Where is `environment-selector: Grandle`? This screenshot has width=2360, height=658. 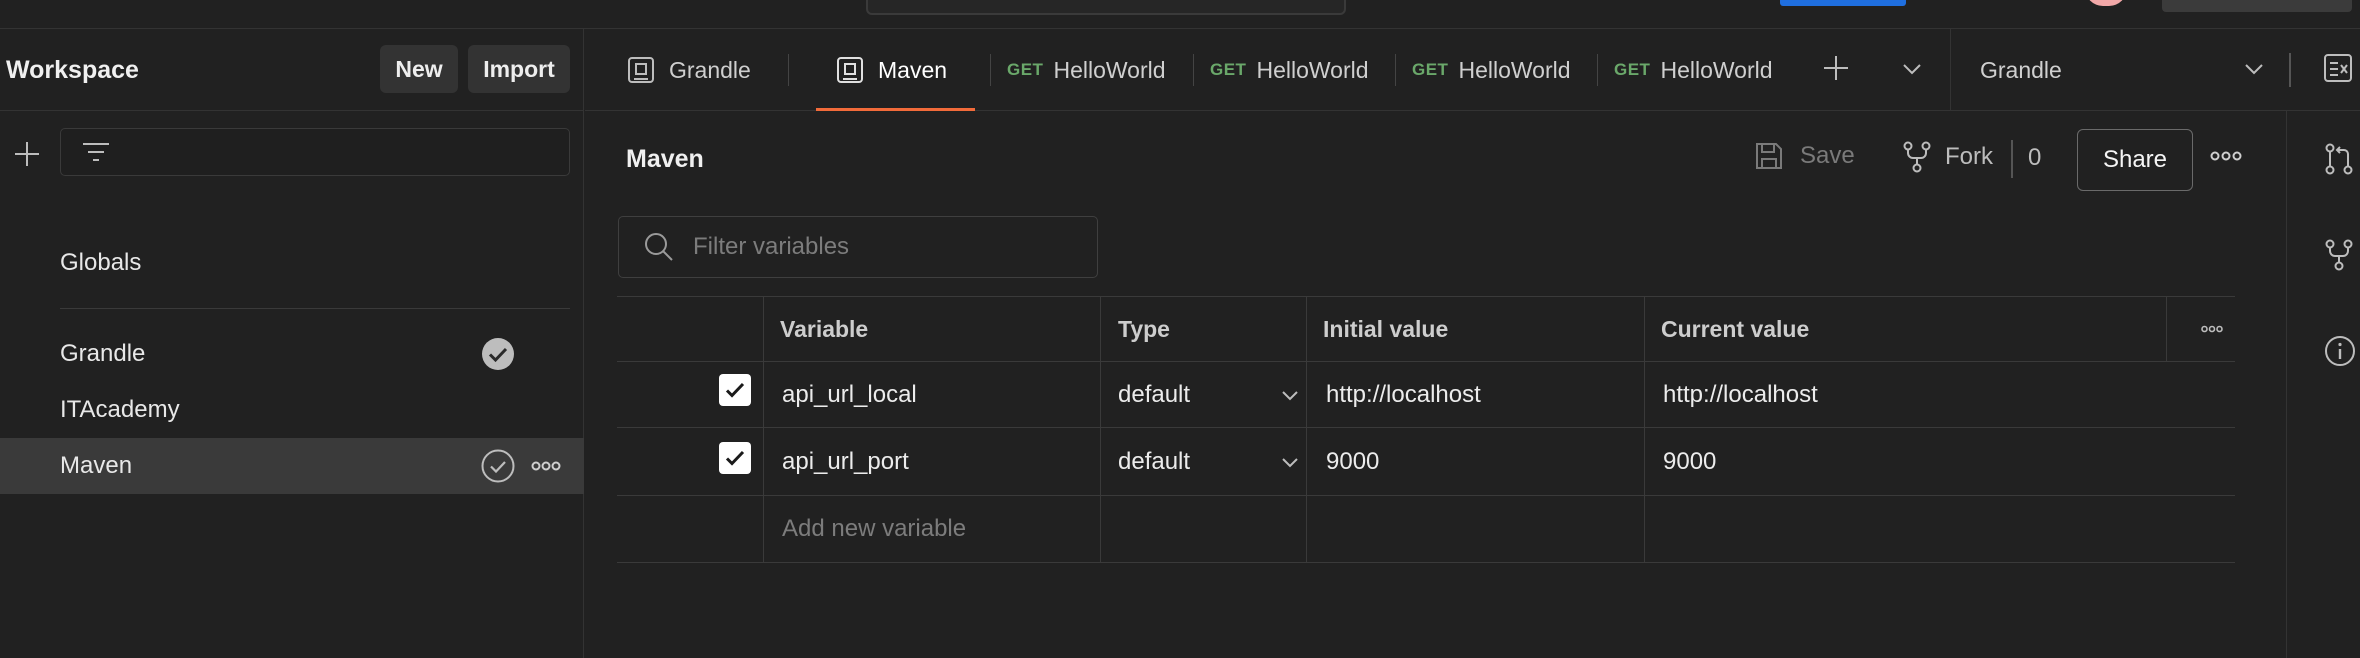 environment-selector: Grandle is located at coordinates (2021, 70).